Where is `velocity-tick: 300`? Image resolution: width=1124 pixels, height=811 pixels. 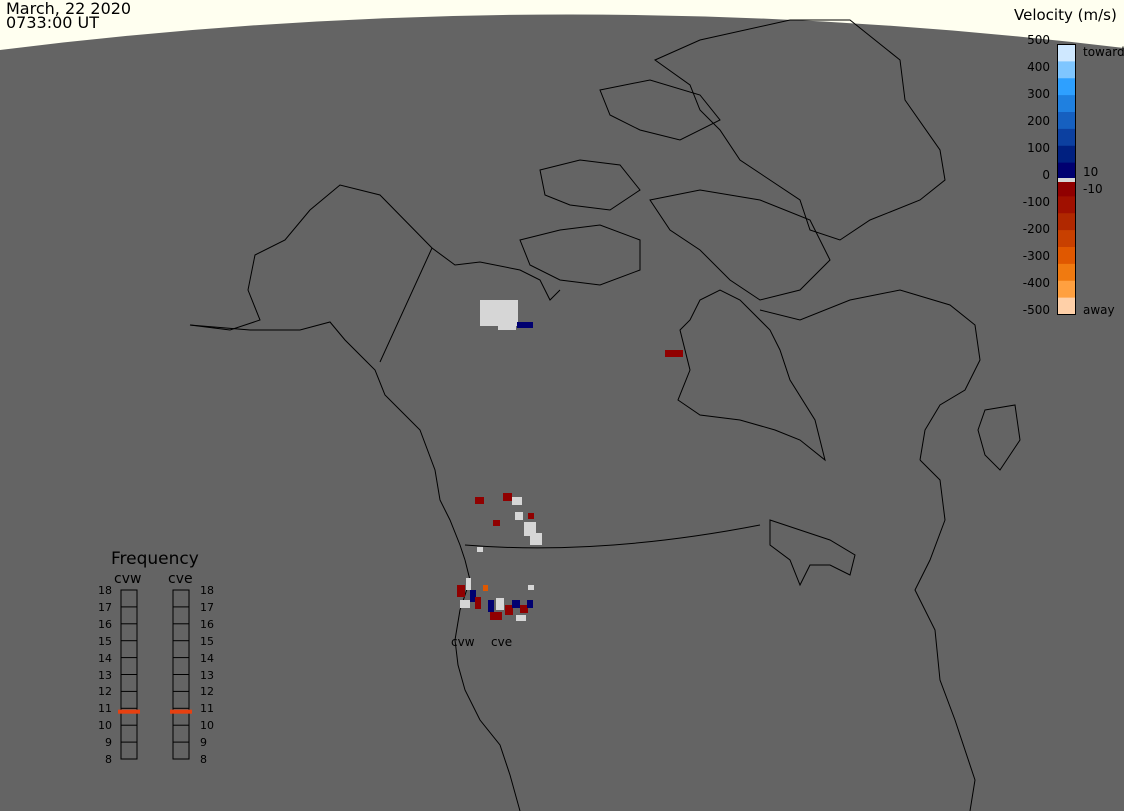 velocity-tick: 300 is located at coordinates (1038, 94).